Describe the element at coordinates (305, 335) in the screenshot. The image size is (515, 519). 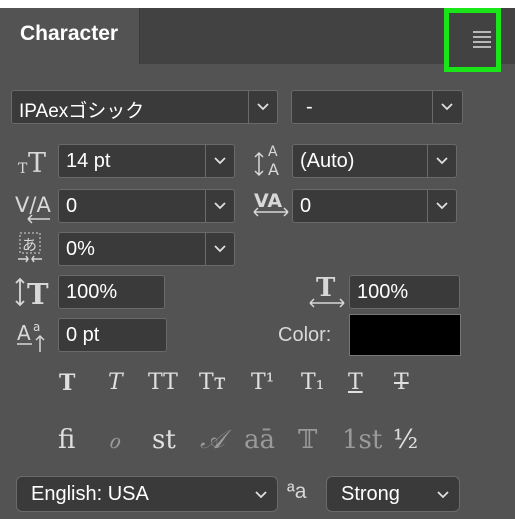
I see `color-label: Color:` at that location.